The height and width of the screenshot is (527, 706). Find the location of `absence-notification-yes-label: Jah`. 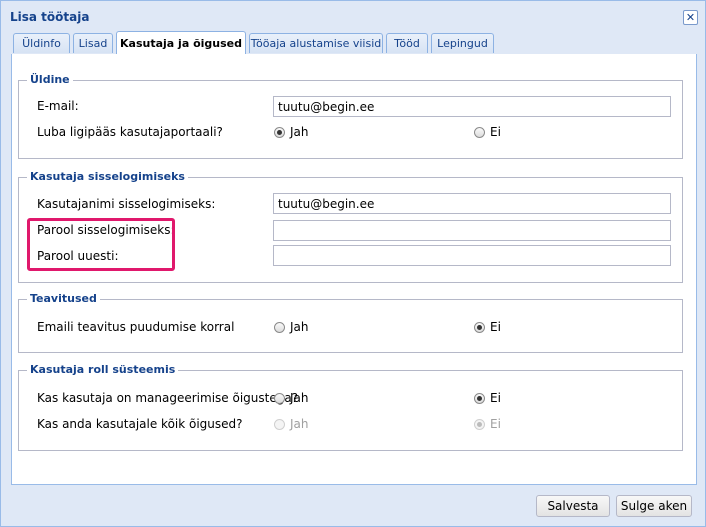

absence-notification-yes-label: Jah is located at coordinates (299, 327).